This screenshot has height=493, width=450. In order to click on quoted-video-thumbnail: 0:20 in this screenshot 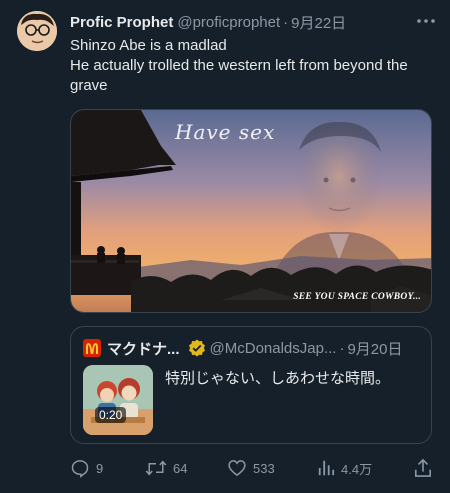, I will do `click(118, 400)`.